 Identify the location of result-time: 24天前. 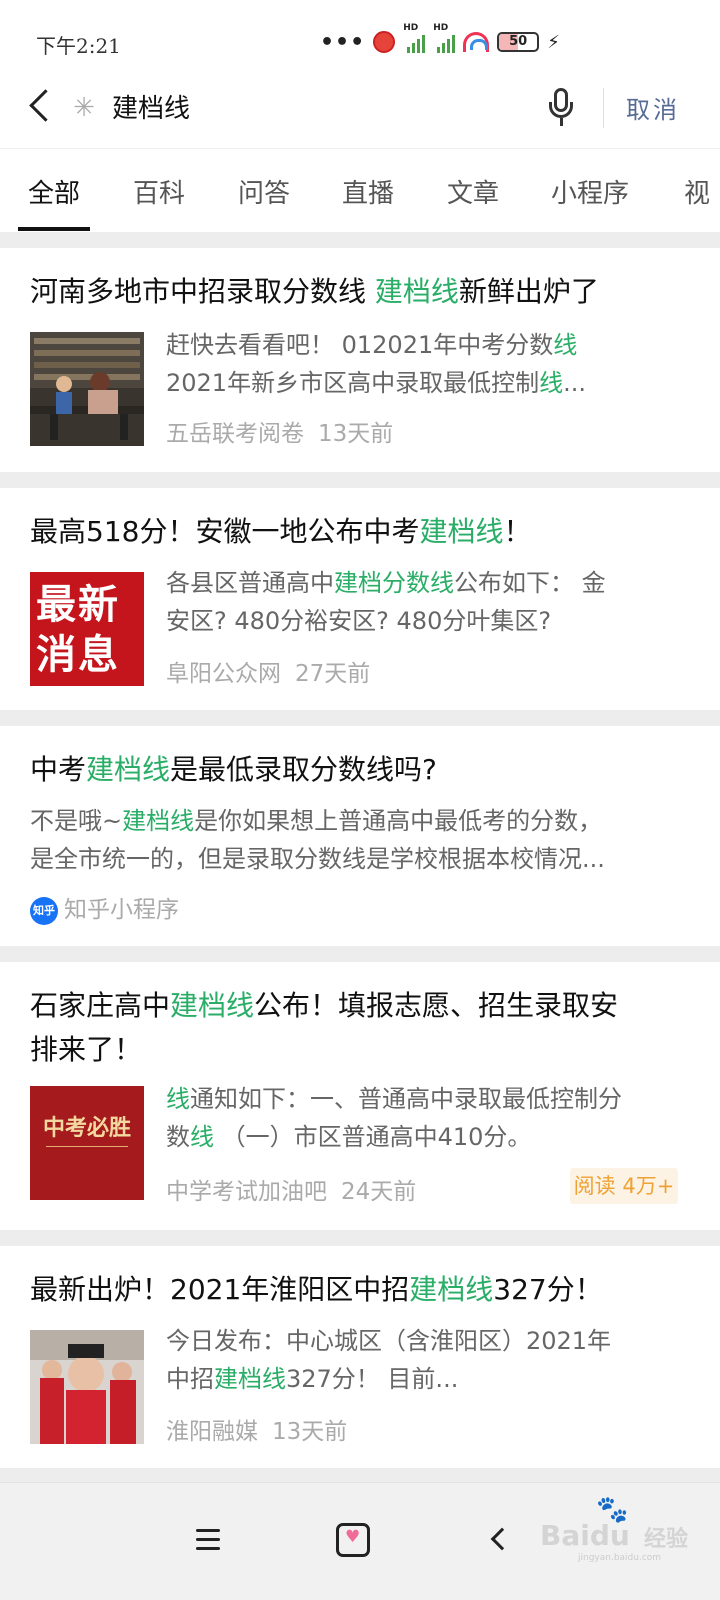
(379, 1192).